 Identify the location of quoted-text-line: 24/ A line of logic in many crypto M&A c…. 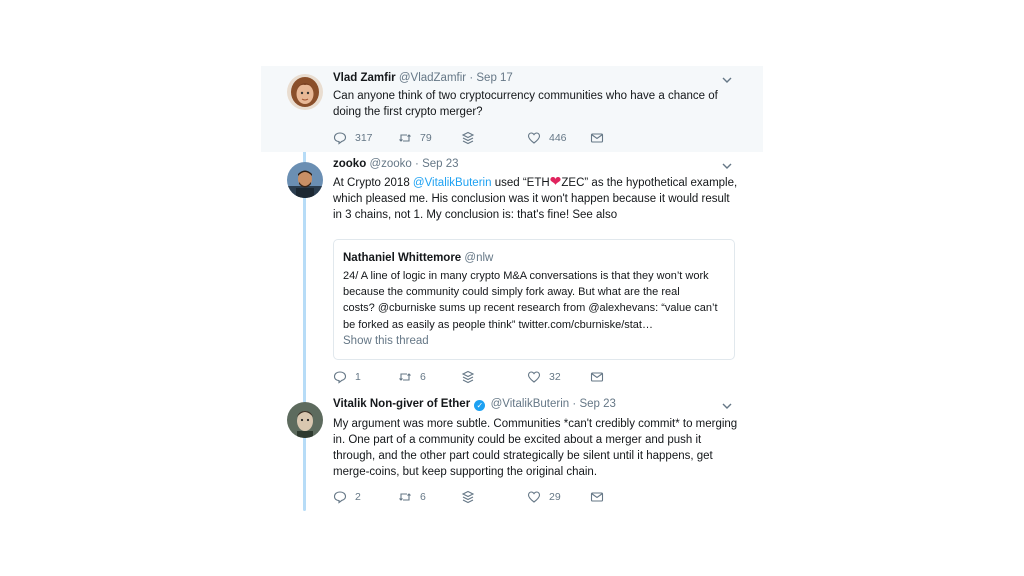
(526, 276).